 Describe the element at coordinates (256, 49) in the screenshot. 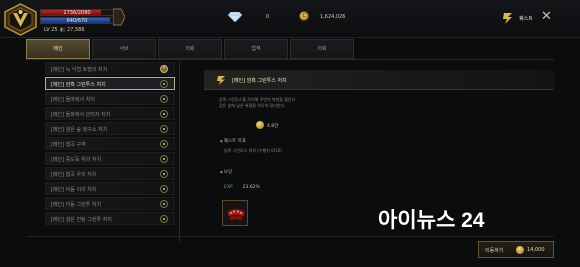

I see `tab-achievement: 업적` at that location.